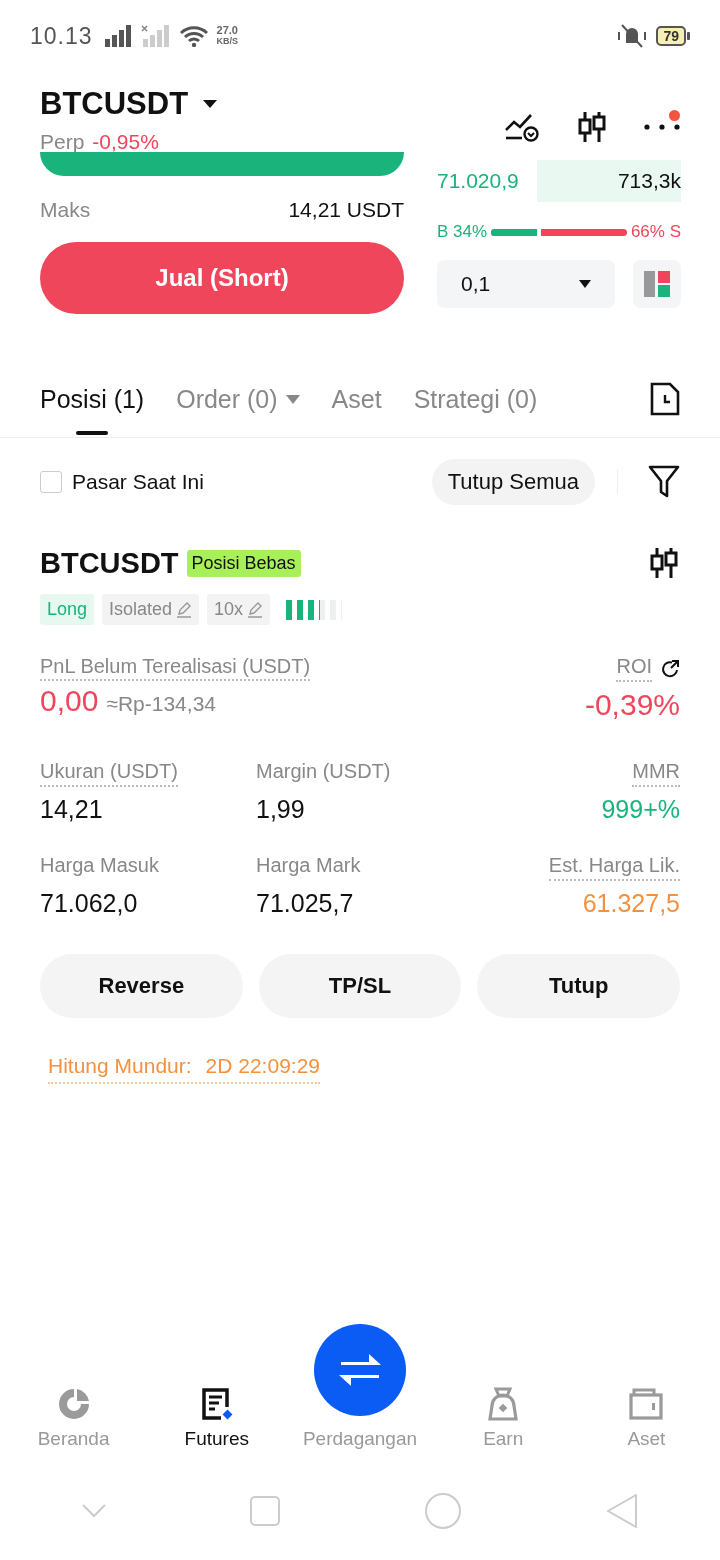 This screenshot has width=720, height=1560. Describe the element at coordinates (141, 986) in the screenshot. I see `action-button: Reverse` at that location.